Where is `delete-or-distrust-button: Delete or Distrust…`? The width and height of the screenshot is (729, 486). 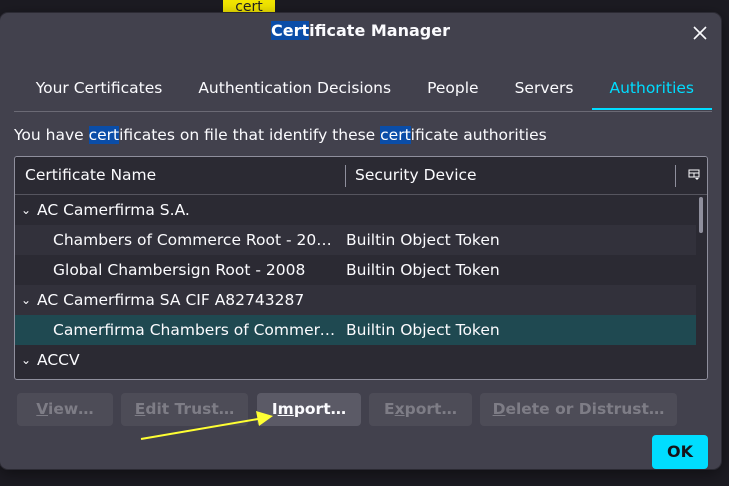 delete-or-distrust-button: Delete or Distrust… is located at coordinates (578, 409).